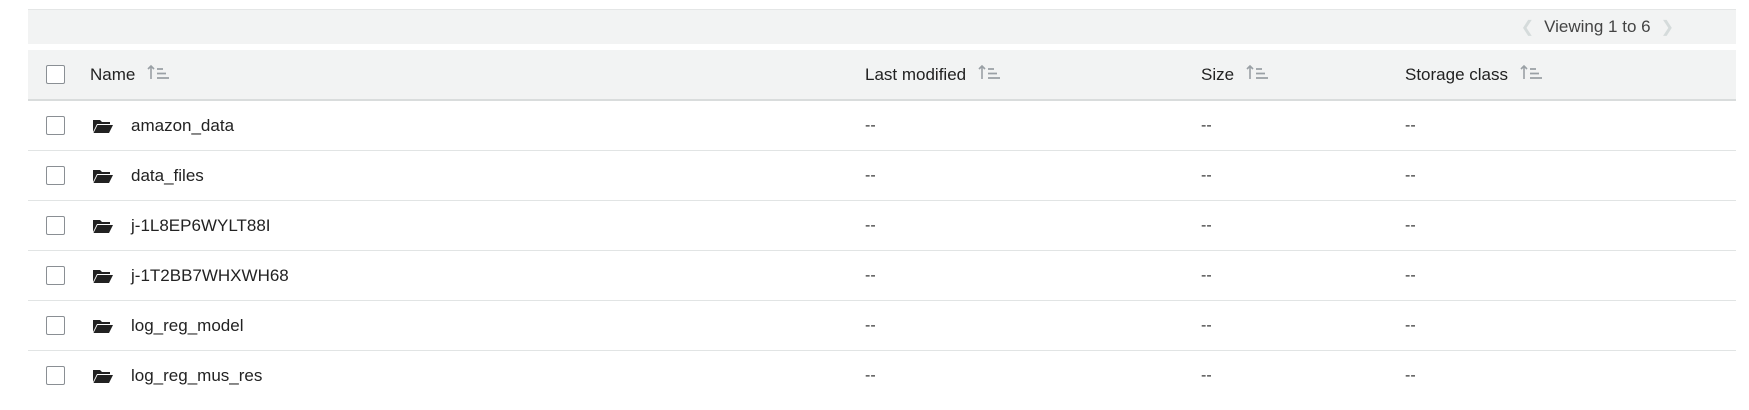 This screenshot has width=1749, height=410. Describe the element at coordinates (1667, 27) in the screenshot. I see `chevron-right-icon: ❯` at that location.